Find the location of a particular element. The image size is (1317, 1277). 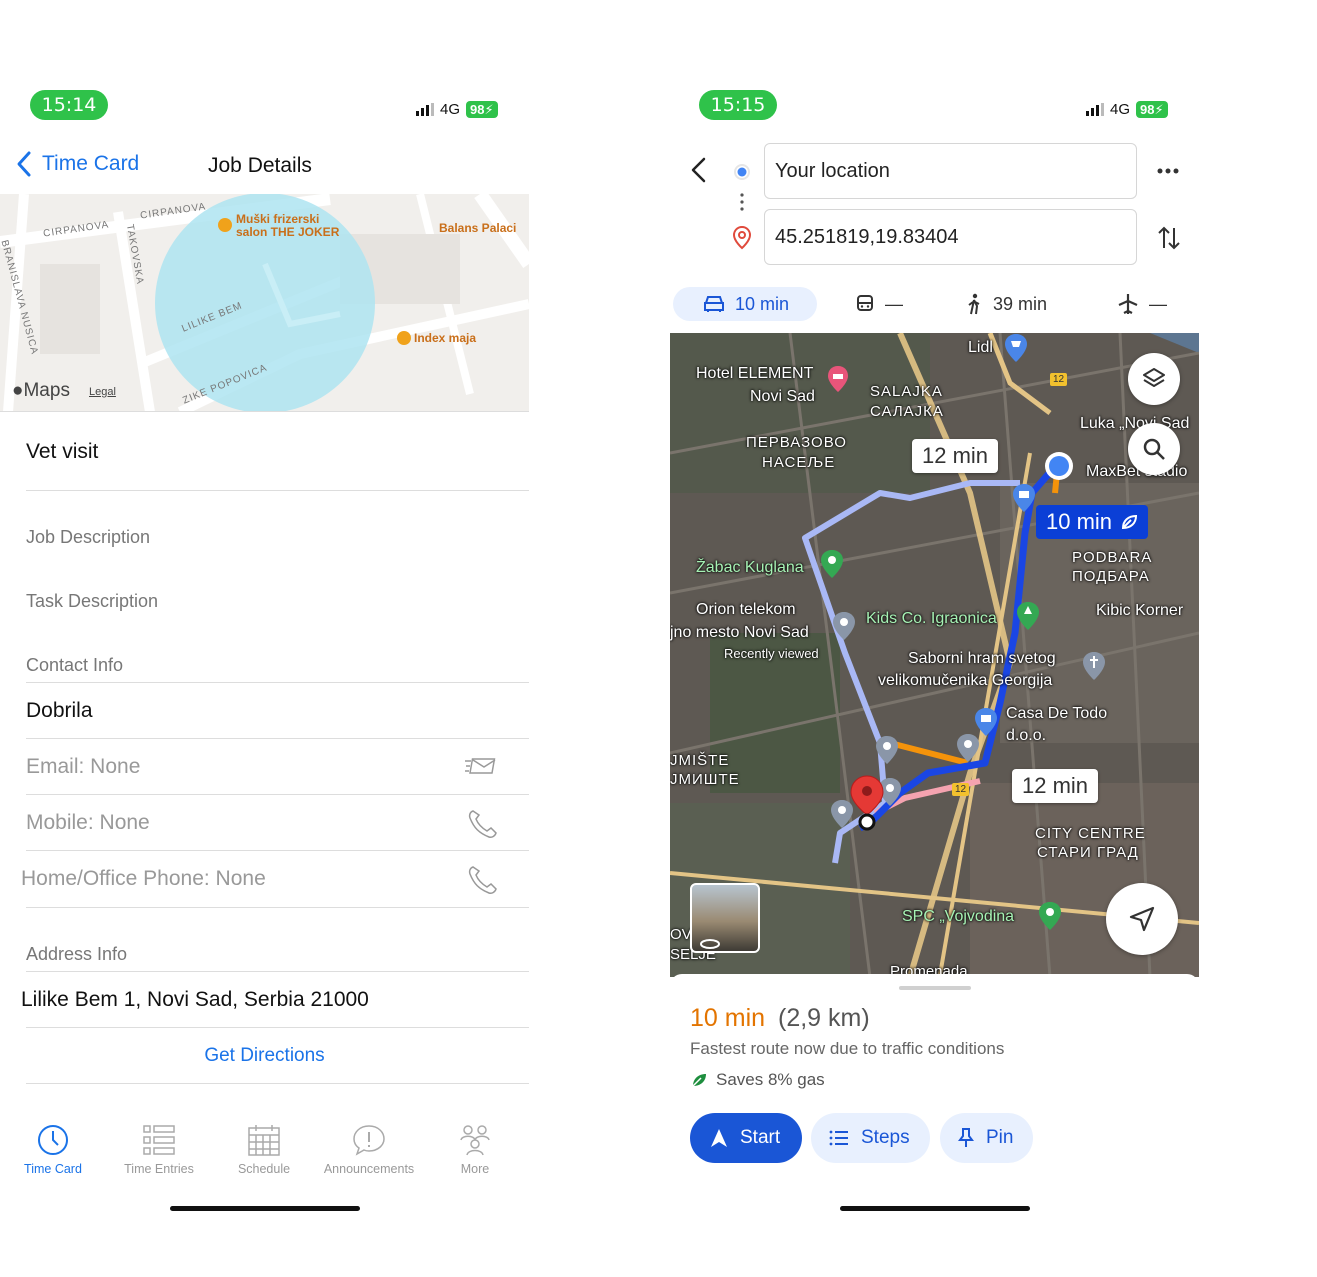

status-icons: 4G 98⚡ is located at coordinates (457, 109).